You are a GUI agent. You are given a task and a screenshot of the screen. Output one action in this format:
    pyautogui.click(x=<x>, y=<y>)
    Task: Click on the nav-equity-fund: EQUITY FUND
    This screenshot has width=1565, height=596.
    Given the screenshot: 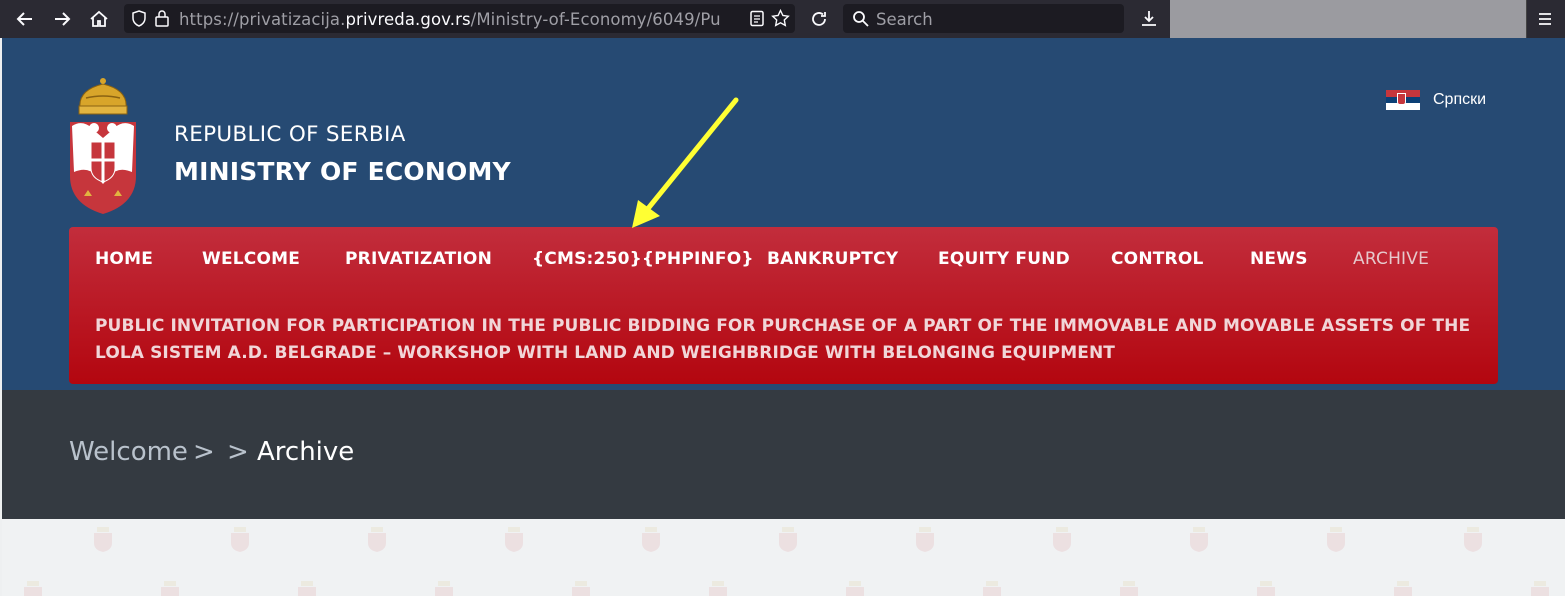 What is the action you would take?
    pyautogui.click(x=1004, y=259)
    